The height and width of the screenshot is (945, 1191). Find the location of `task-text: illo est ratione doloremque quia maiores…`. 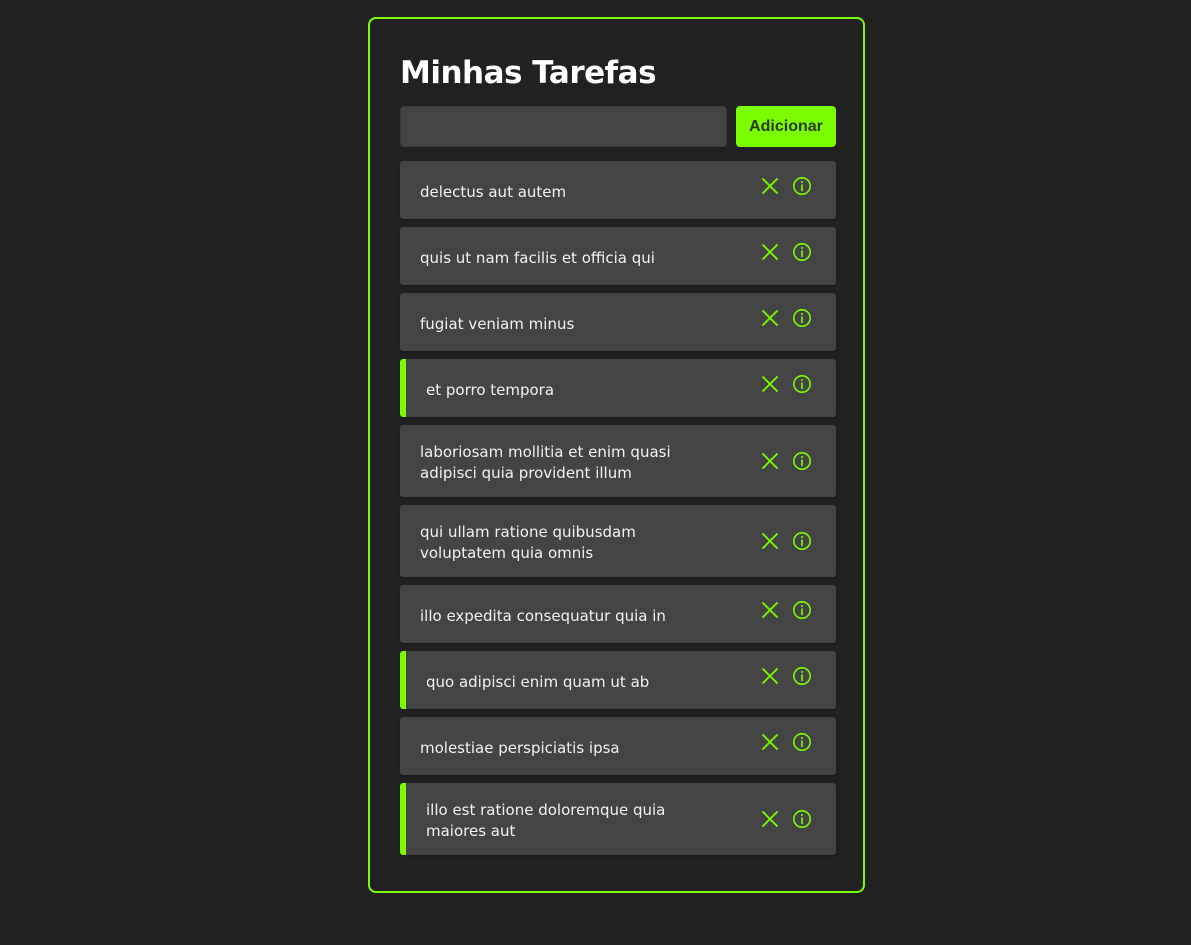

task-text: illo est ratione doloremque quia maiores… is located at coordinates (546, 820).